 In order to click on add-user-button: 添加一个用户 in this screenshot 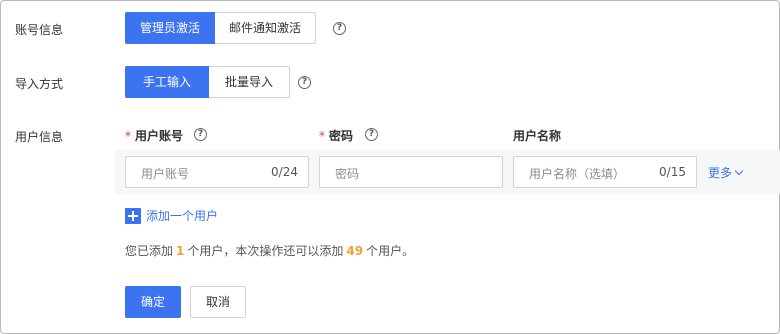, I will do `click(171, 215)`.